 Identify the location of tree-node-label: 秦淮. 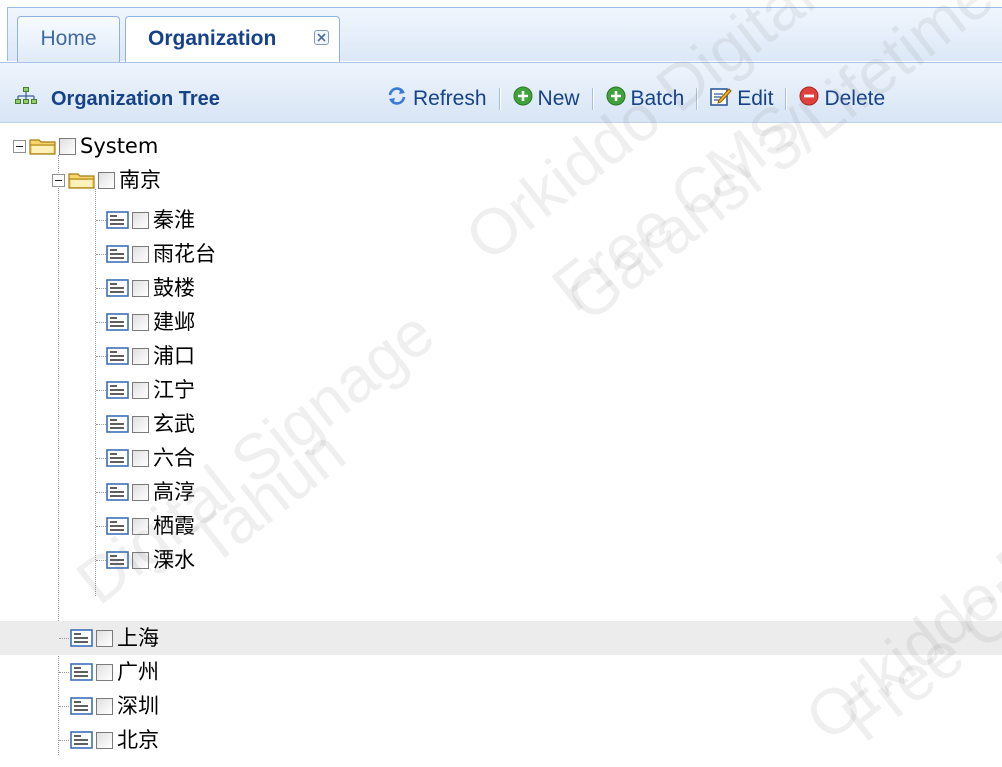
(174, 220).